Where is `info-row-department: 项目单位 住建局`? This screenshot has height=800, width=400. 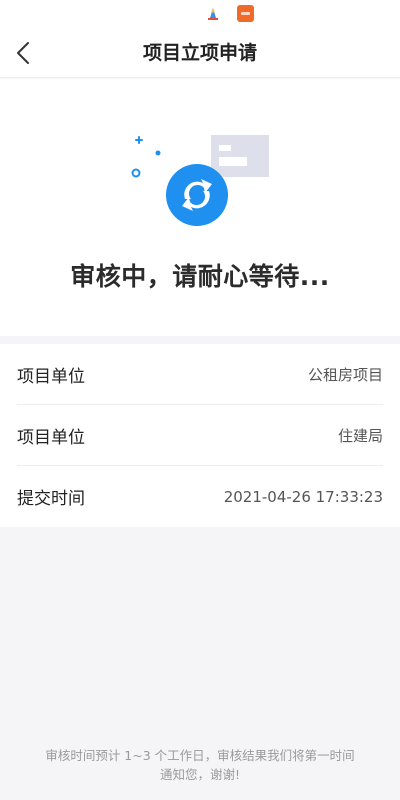
info-row-department: 项目单位 住建局 is located at coordinates (200, 435).